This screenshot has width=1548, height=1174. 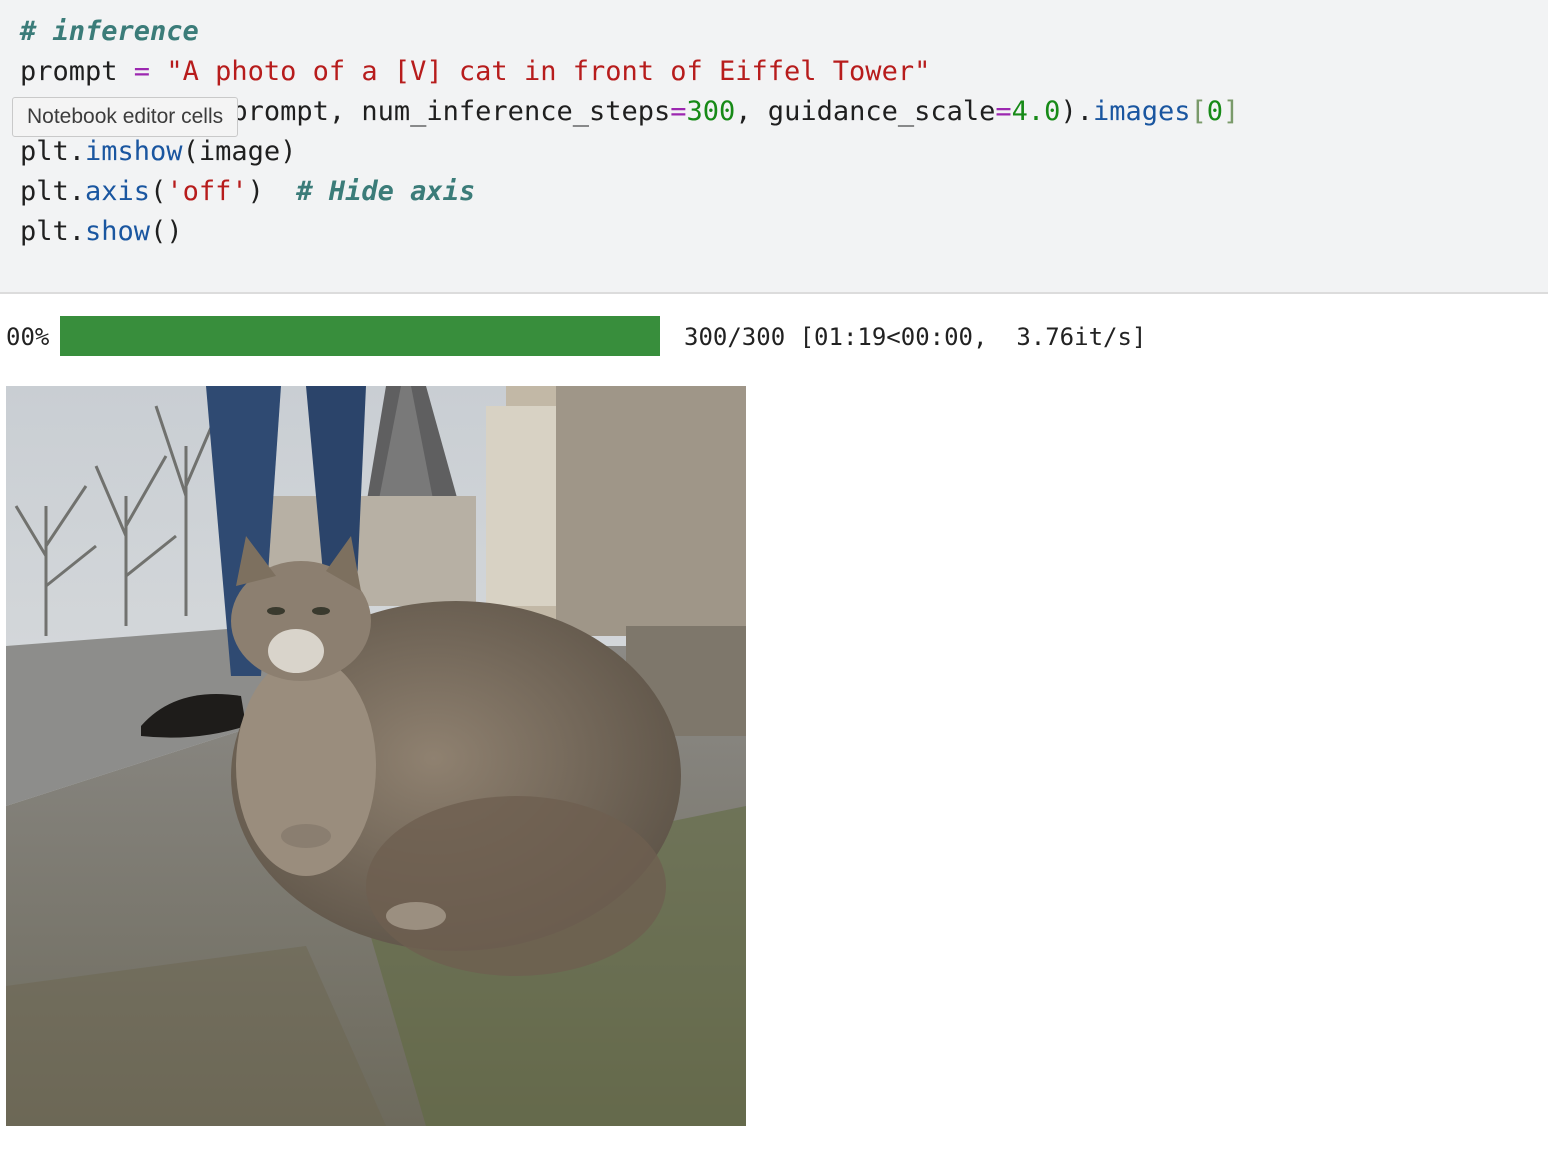 I want to click on code-line: plt.imshow(image), so click(x=158, y=152).